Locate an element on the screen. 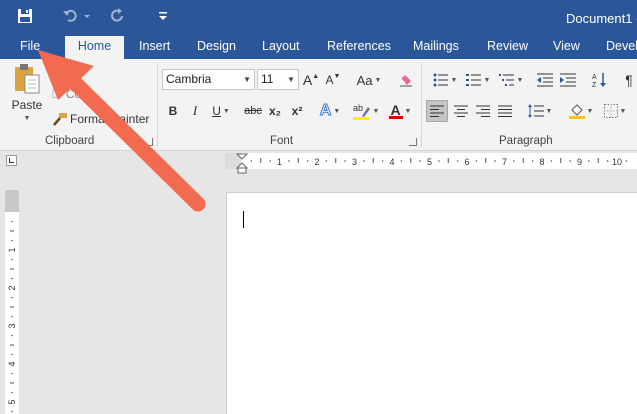  caret-down-icon: ▼ is located at coordinates (337, 76).